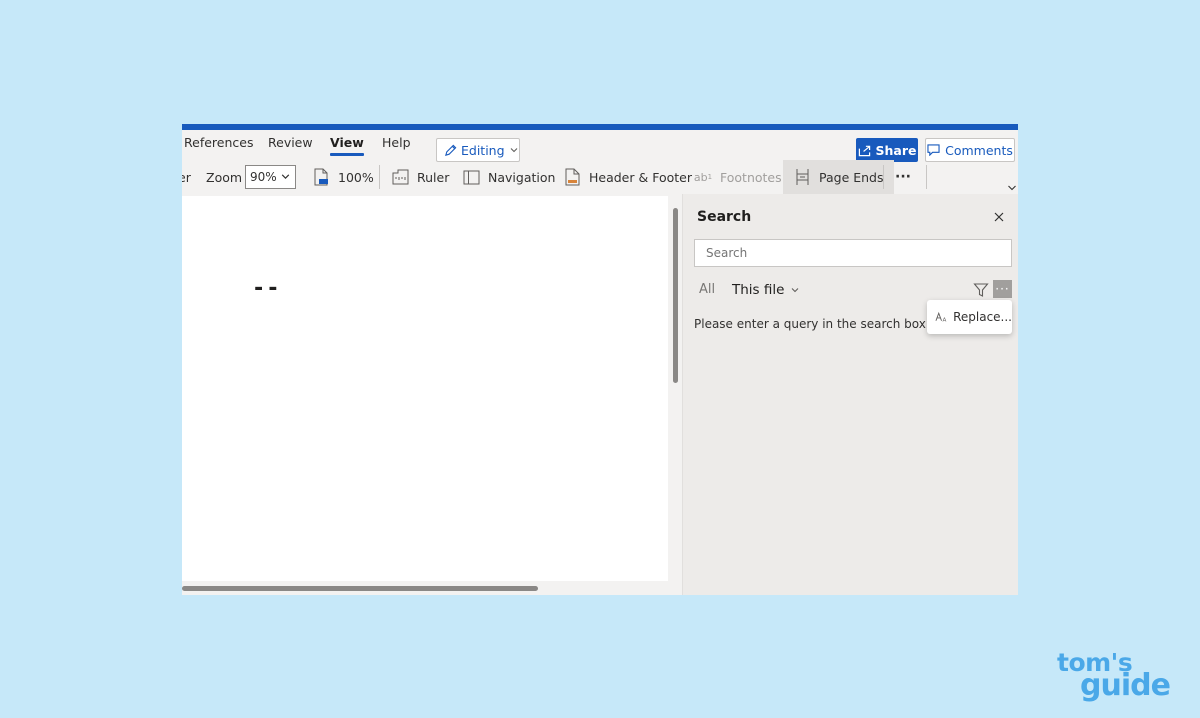 This screenshot has width=1200, height=718. I want to click on share-icon, so click(864, 150).